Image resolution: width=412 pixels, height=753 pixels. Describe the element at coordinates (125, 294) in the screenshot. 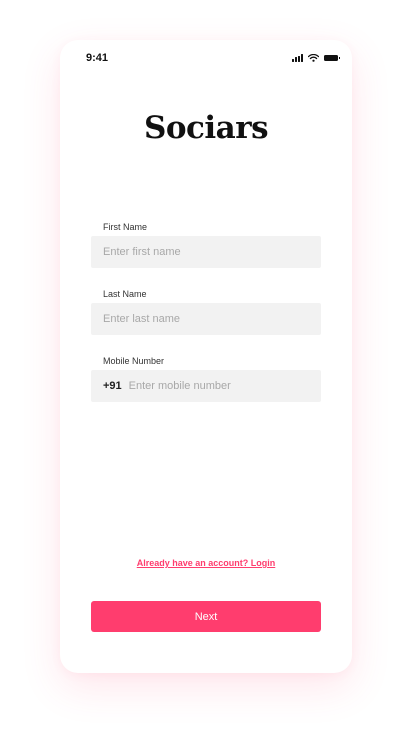

I see `last-name-label: Last Name` at that location.